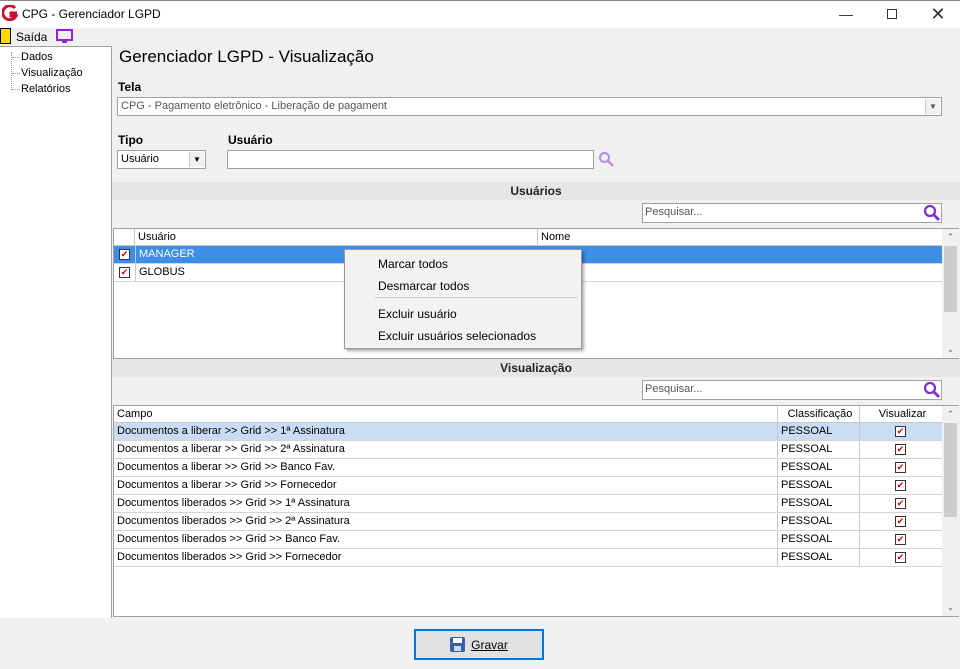 This screenshot has height=669, width=960. I want to click on tipo-select-value: Usuário, so click(140, 159).